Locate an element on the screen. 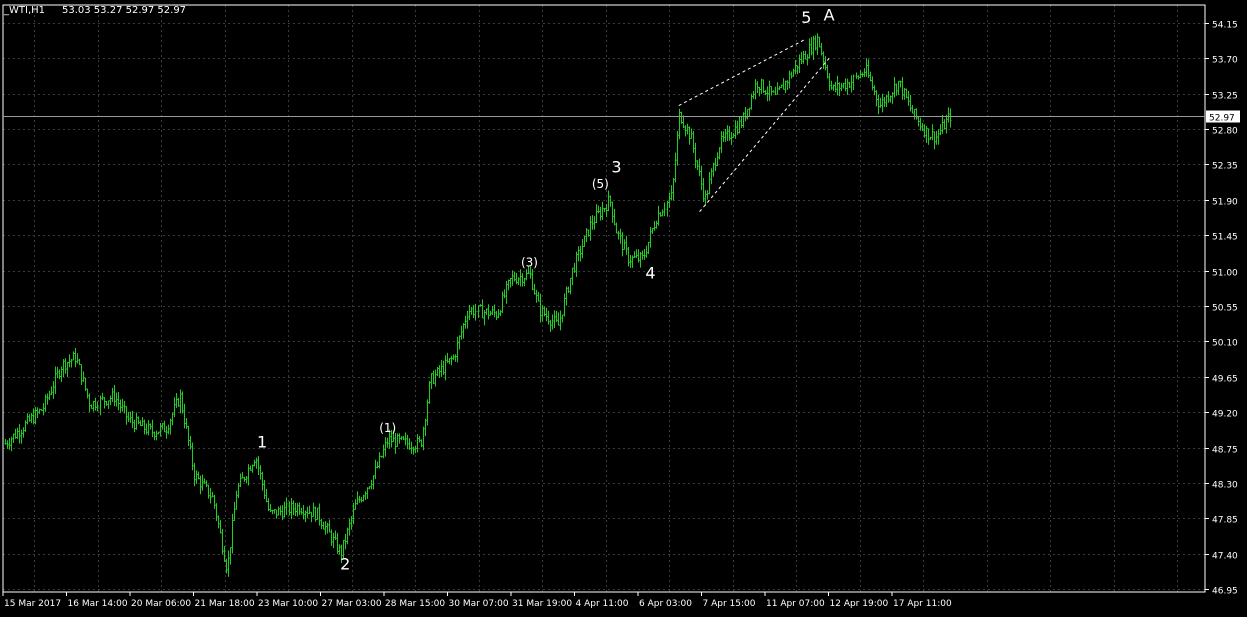 This screenshot has height=617, width=1247. time-tick-label: 6 Apr 03:00 is located at coordinates (665, 604).